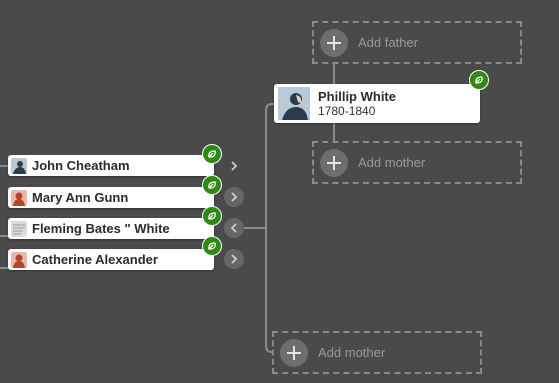 The width and height of the screenshot is (559, 383). What do you see at coordinates (234, 228) in the screenshot?
I see `chevron-left-icon` at bounding box center [234, 228].